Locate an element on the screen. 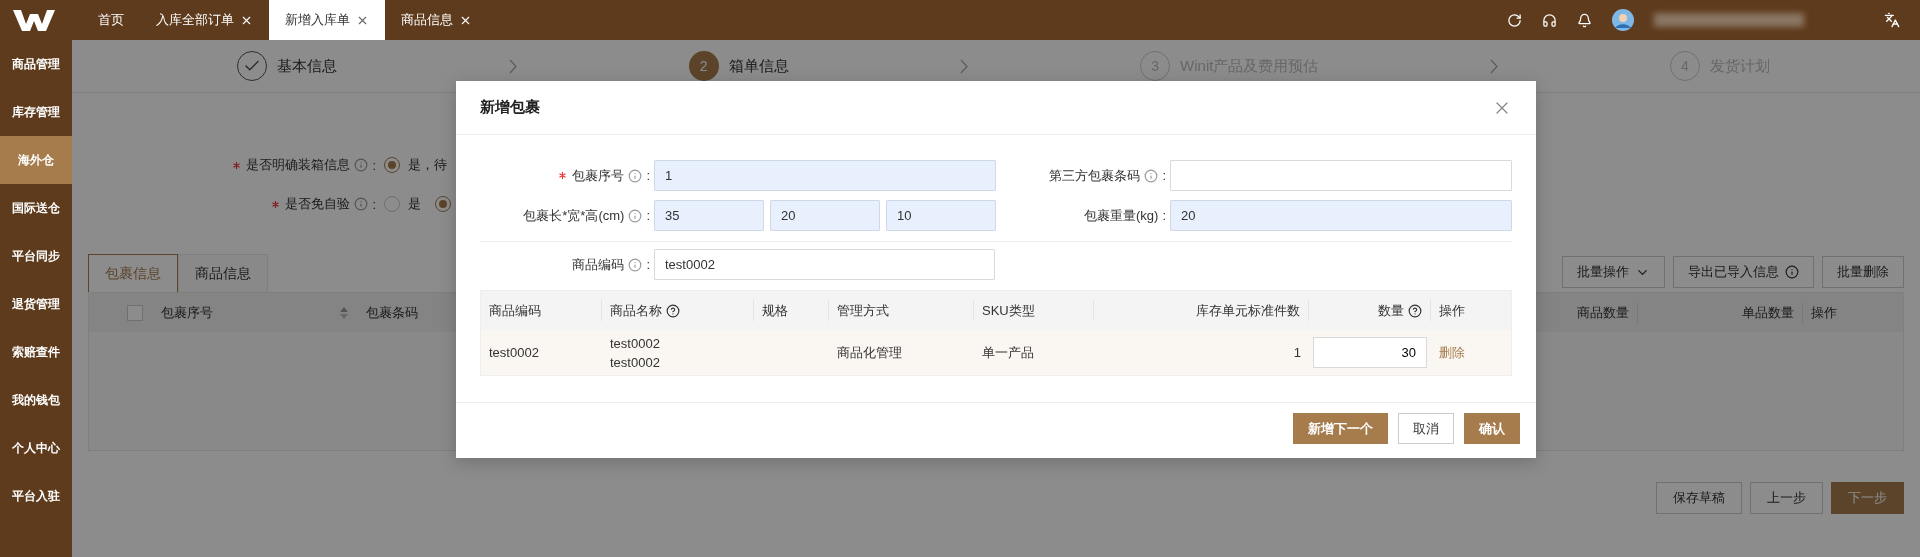  toolbar-button: 批量操作 is located at coordinates (1613, 272).